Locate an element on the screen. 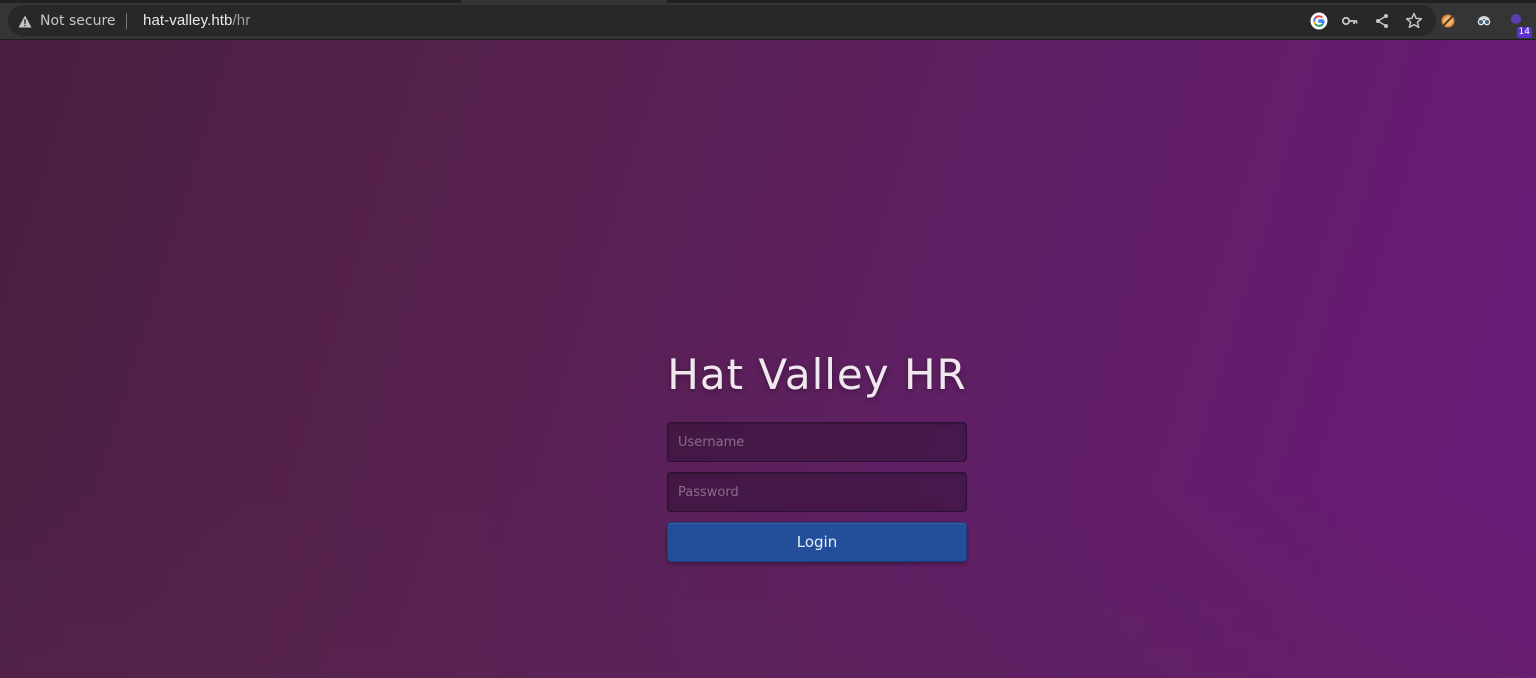  extensions-area: 14 is located at coordinates (1486, 21).